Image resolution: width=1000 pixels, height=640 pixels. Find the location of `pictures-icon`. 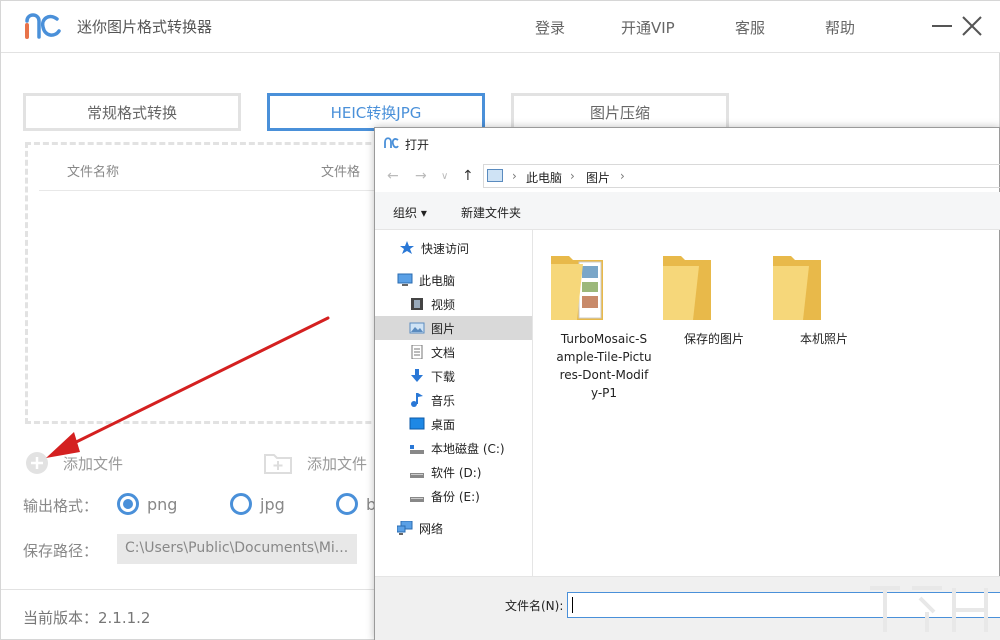

pictures-icon is located at coordinates (417, 328).